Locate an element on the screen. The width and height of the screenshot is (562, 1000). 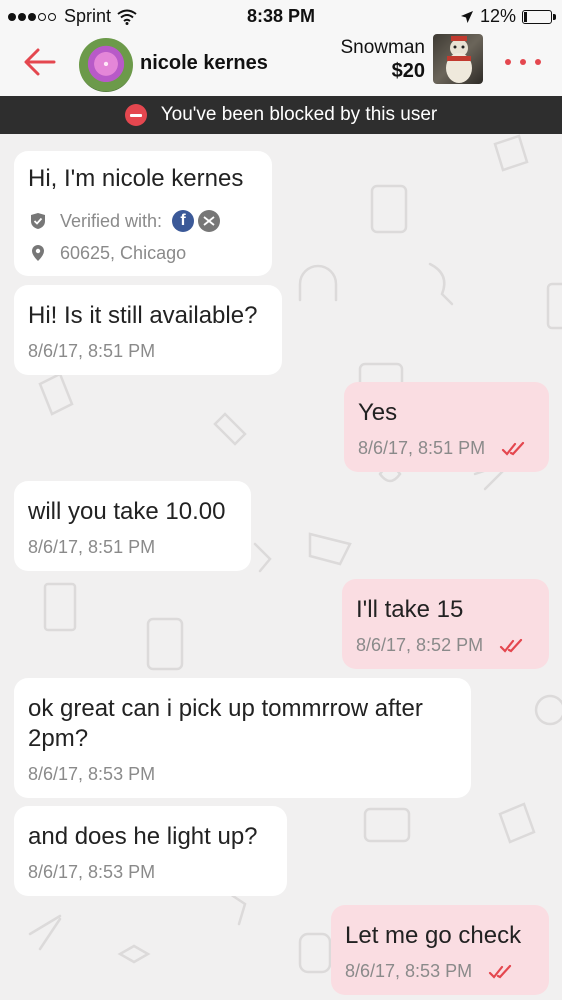
blocked-banner: You've been blocked by this user is located at coordinates (281, 115).